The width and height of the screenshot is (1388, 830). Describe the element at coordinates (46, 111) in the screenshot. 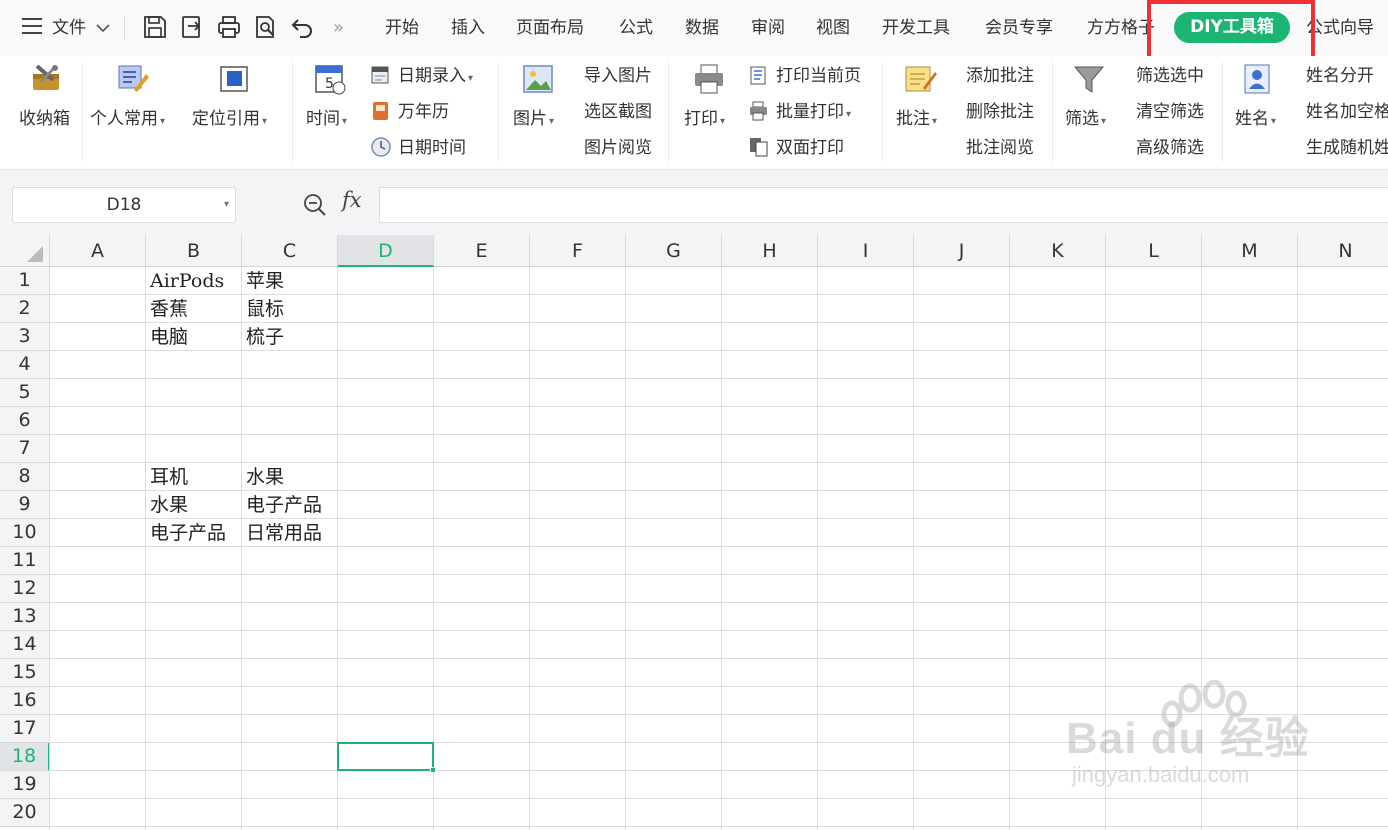

I see `storage-box-button: 收纳箱` at that location.